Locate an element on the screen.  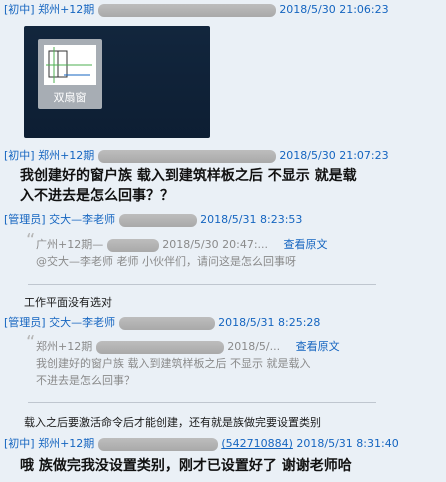
quote-line: 我创建好的窗户族 载入到建筑样板之后 不显示 就是载入 is located at coordinates (173, 363).